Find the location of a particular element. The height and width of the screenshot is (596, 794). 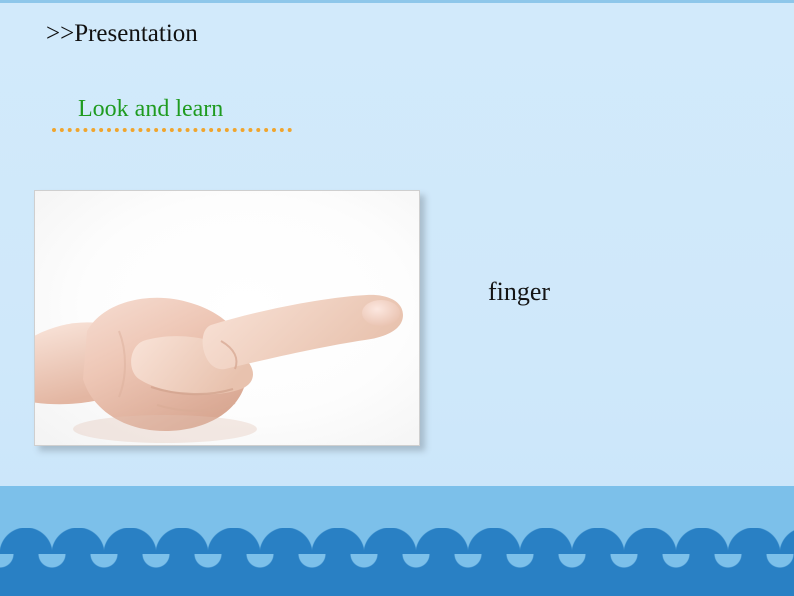

scallop-notches is located at coordinates (397, 561).